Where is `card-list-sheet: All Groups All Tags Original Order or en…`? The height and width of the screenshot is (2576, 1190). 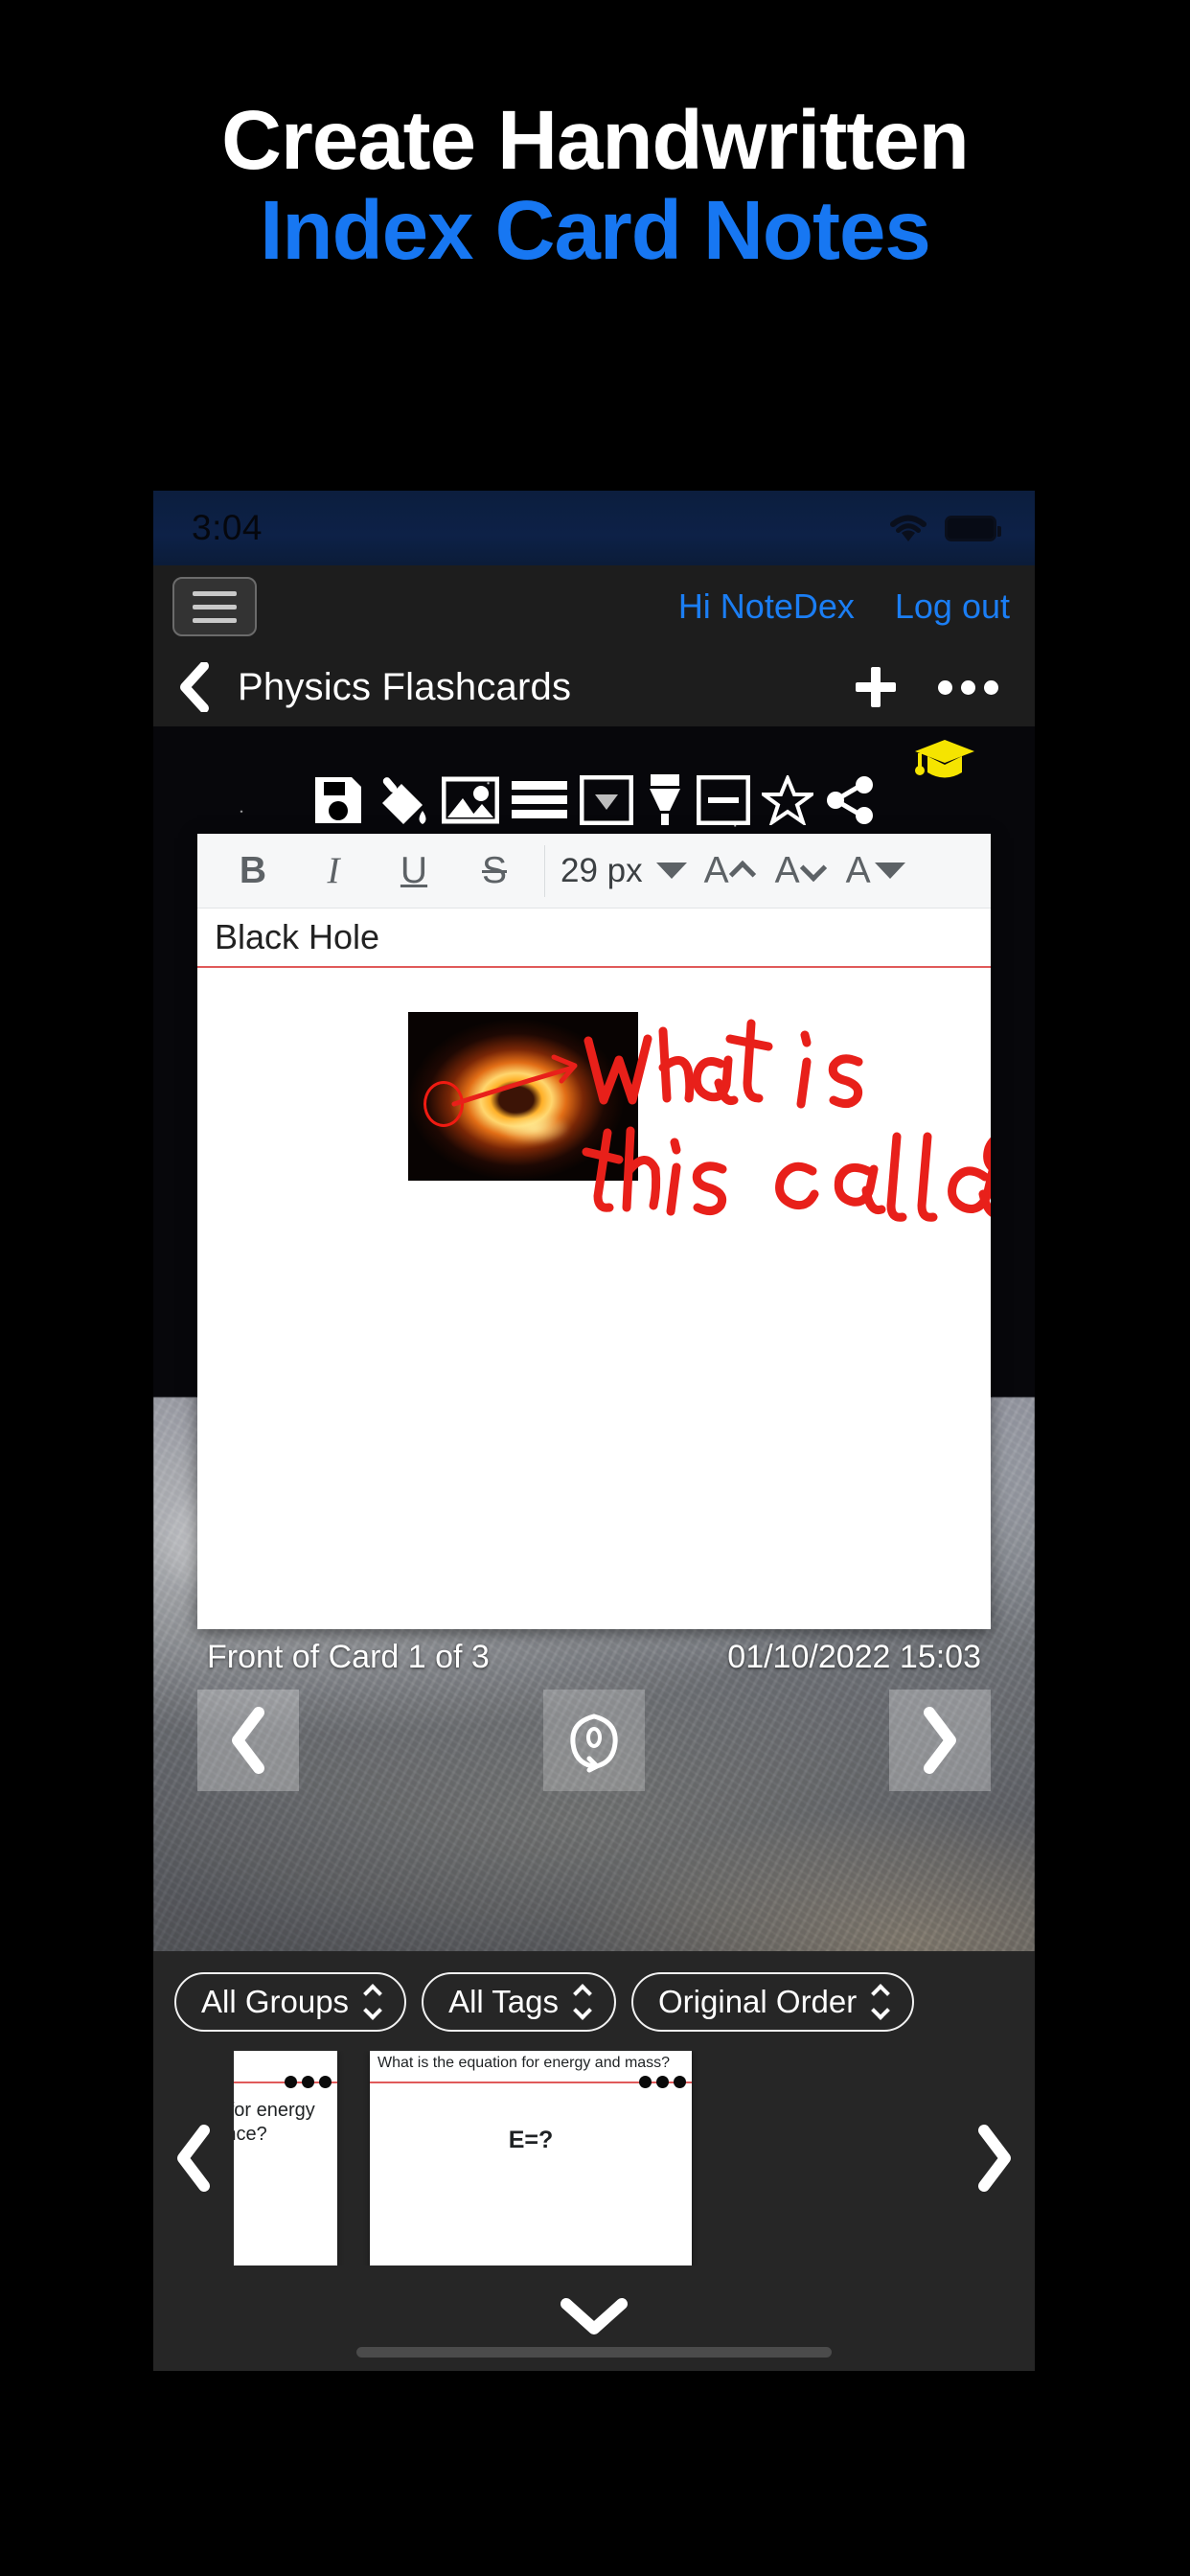
card-list-sheet: All Groups All Tags Original Order or en… is located at coordinates (594, 2161).